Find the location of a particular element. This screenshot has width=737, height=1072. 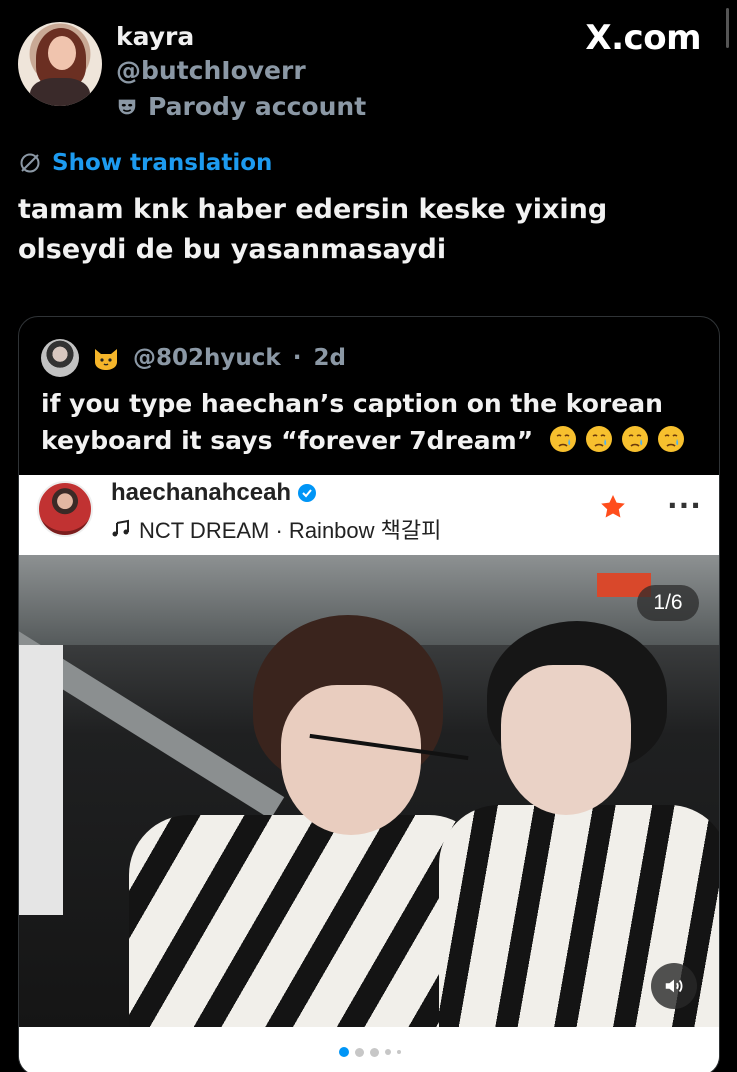

parody-text: Parody account is located at coordinates (257, 106).